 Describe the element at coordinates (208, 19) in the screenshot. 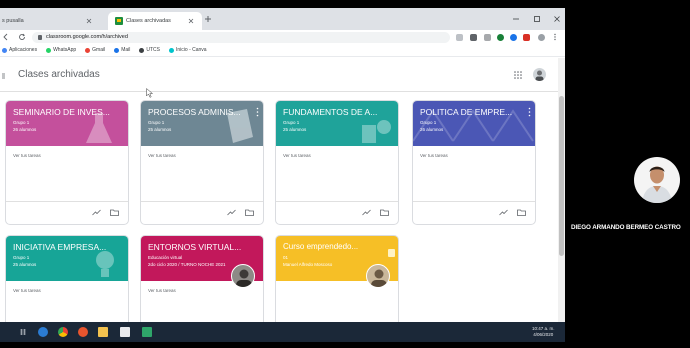

I see `new-tab-icon` at that location.